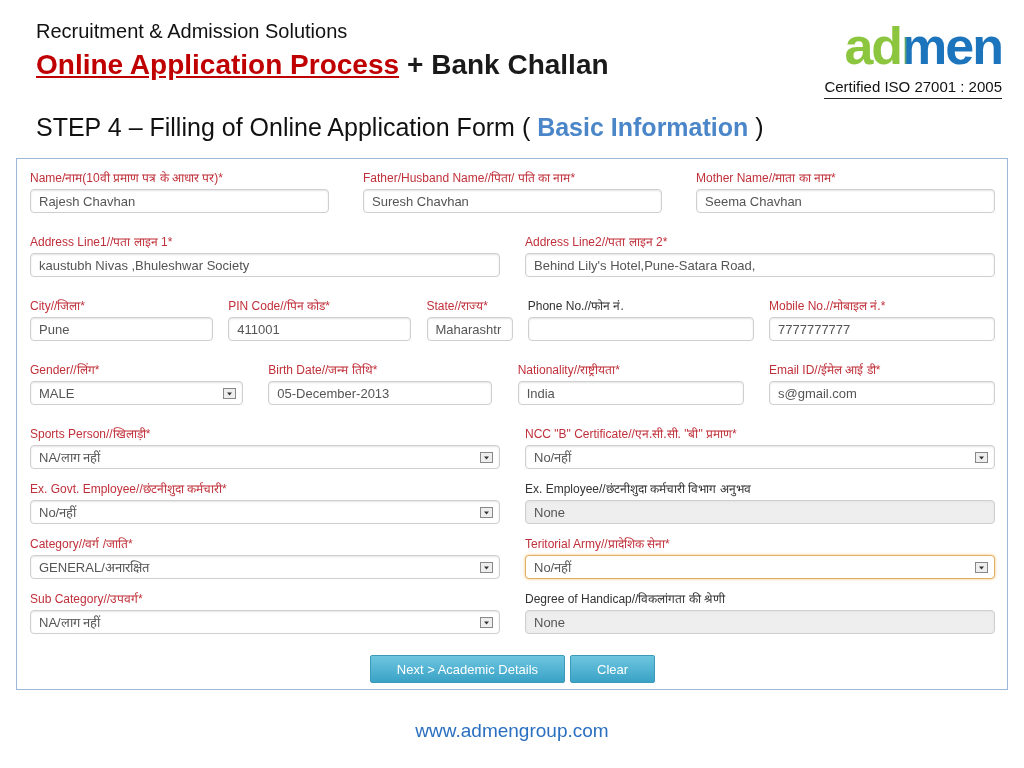  I want to click on input-field: 7777777777, so click(882, 329).